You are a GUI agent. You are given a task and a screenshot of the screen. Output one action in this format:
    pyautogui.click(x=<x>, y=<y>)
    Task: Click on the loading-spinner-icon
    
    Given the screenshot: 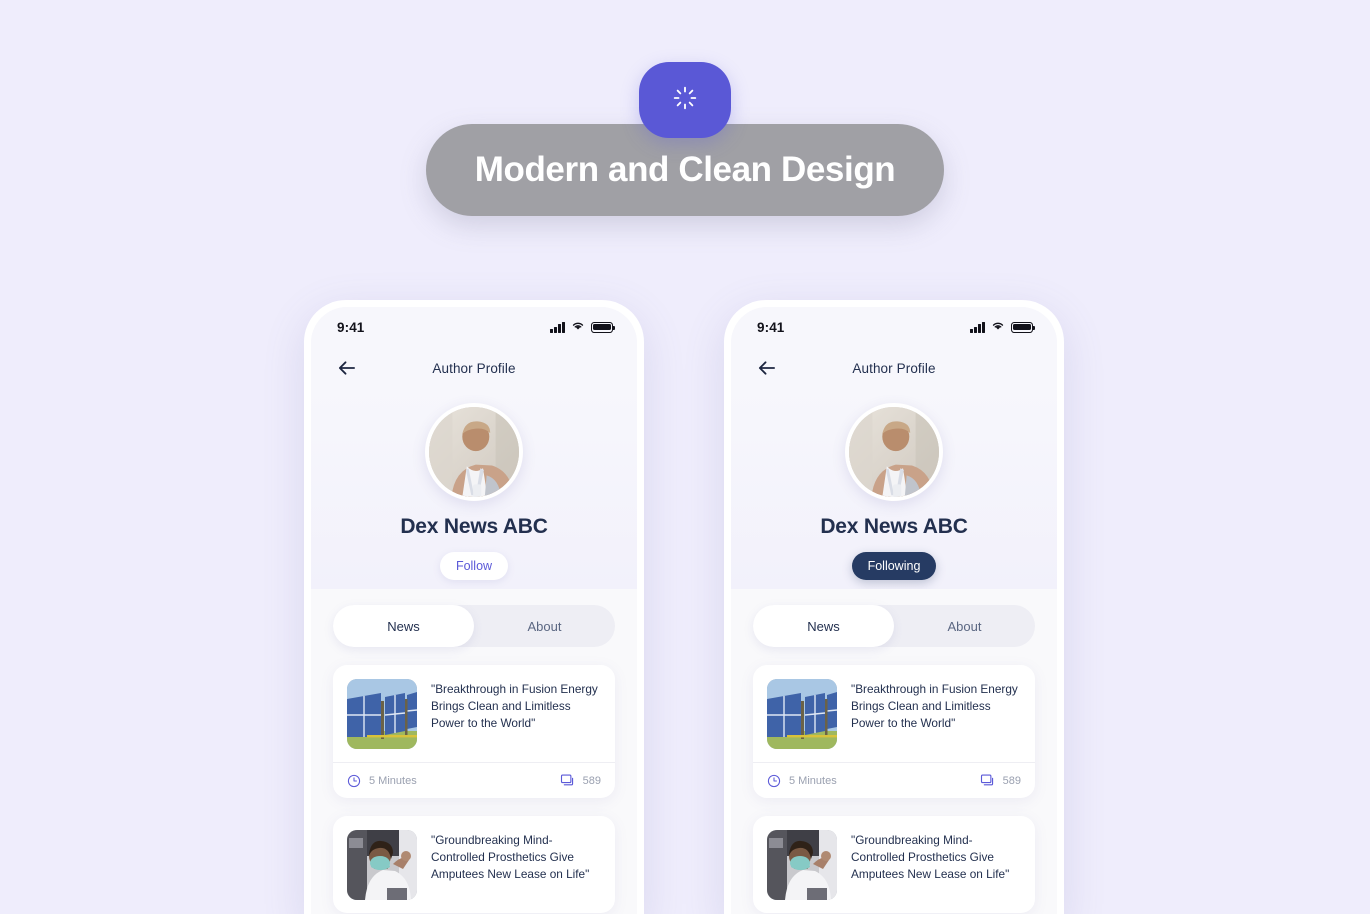 What is the action you would take?
    pyautogui.click(x=685, y=100)
    